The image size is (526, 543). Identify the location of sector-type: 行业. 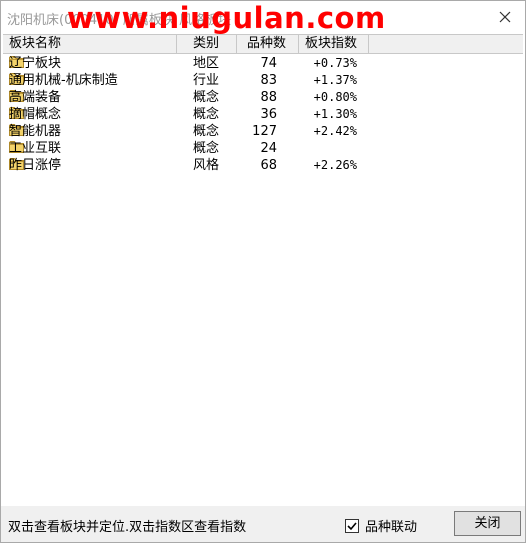
(206, 80).